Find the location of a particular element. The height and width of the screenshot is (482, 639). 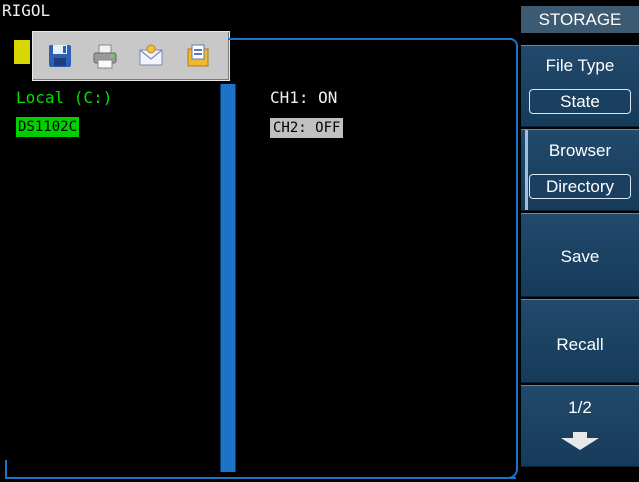

save-label: Save is located at coordinates (580, 256).